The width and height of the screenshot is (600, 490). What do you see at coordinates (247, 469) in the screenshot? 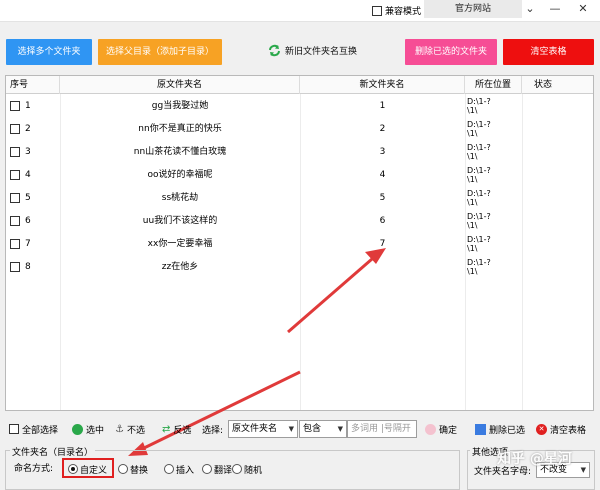
I see `option-random: 随机` at bounding box center [247, 469].